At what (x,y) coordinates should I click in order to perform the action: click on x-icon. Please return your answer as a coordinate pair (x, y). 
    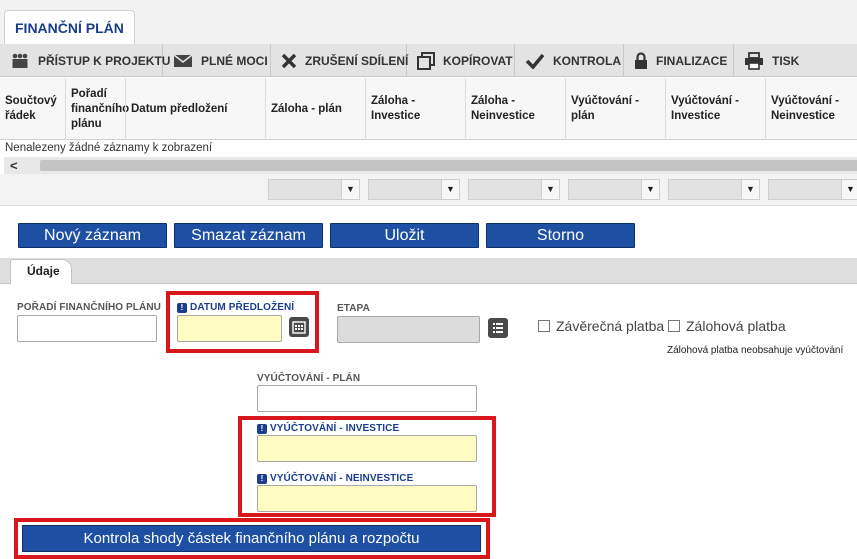
    Looking at the image, I should click on (289, 60).